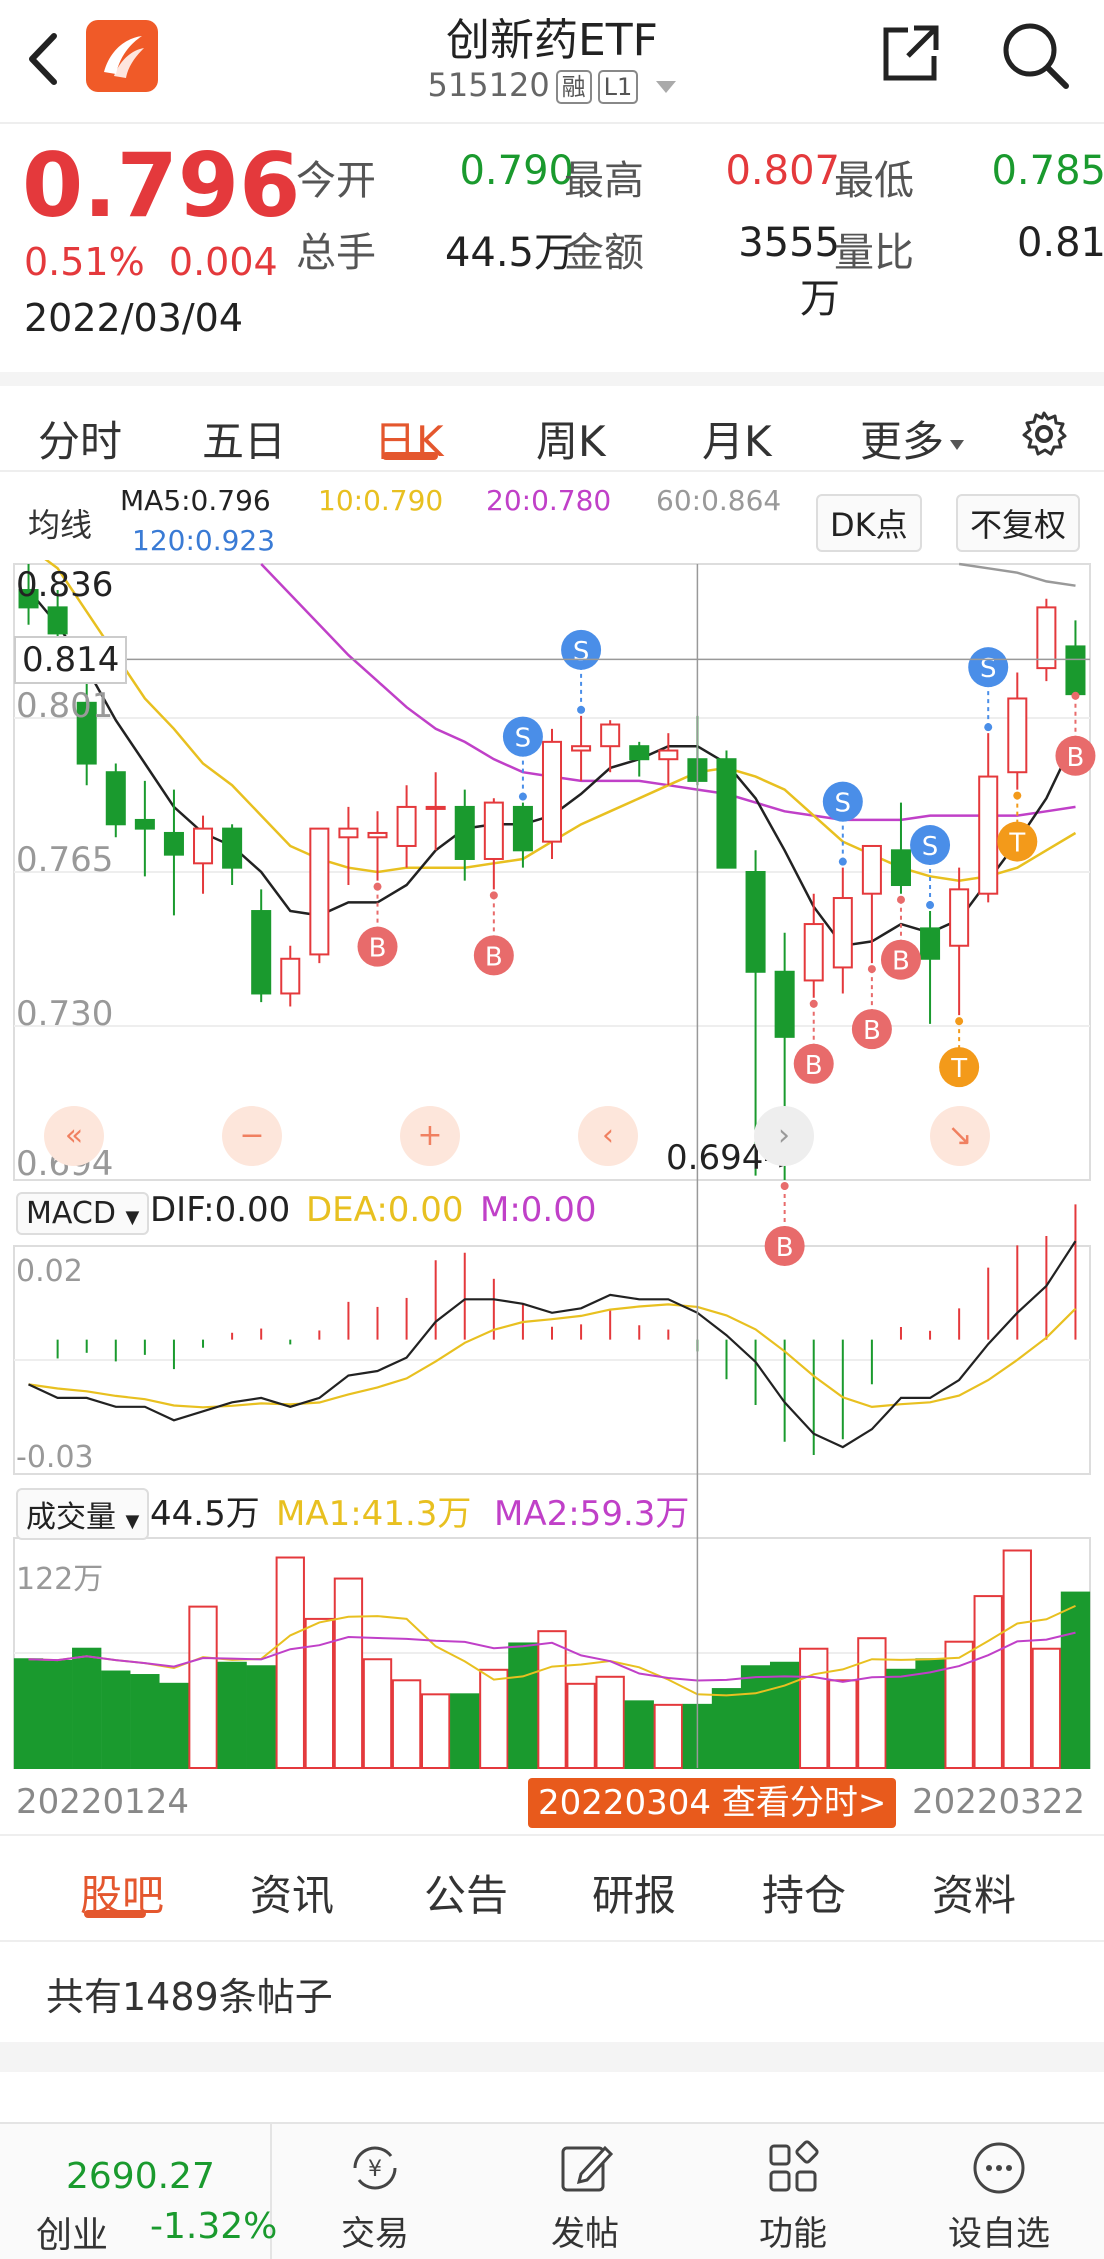  What do you see at coordinates (974, 1892) in the screenshot?
I see `tab-profile: 资料` at bounding box center [974, 1892].